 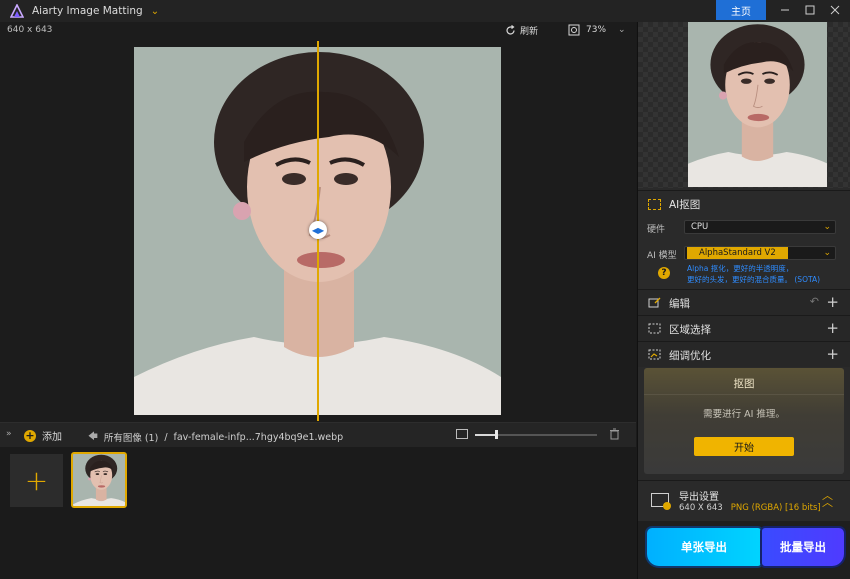 What do you see at coordinates (737, 253) in the screenshot?
I see `model-value: AlphaStandard V2` at bounding box center [737, 253].